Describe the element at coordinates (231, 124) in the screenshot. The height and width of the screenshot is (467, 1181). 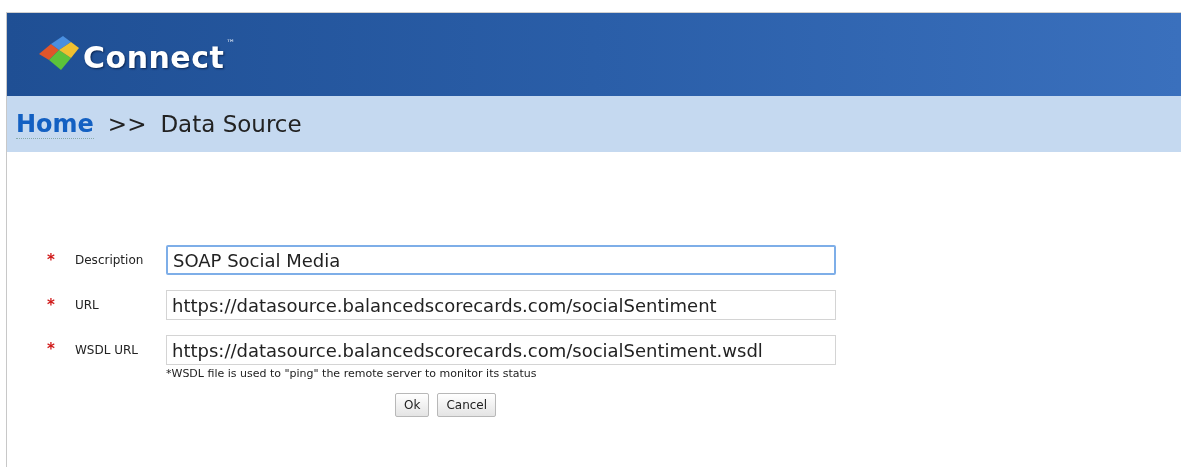
I see `breadcrumb-current: Data Source` at that location.